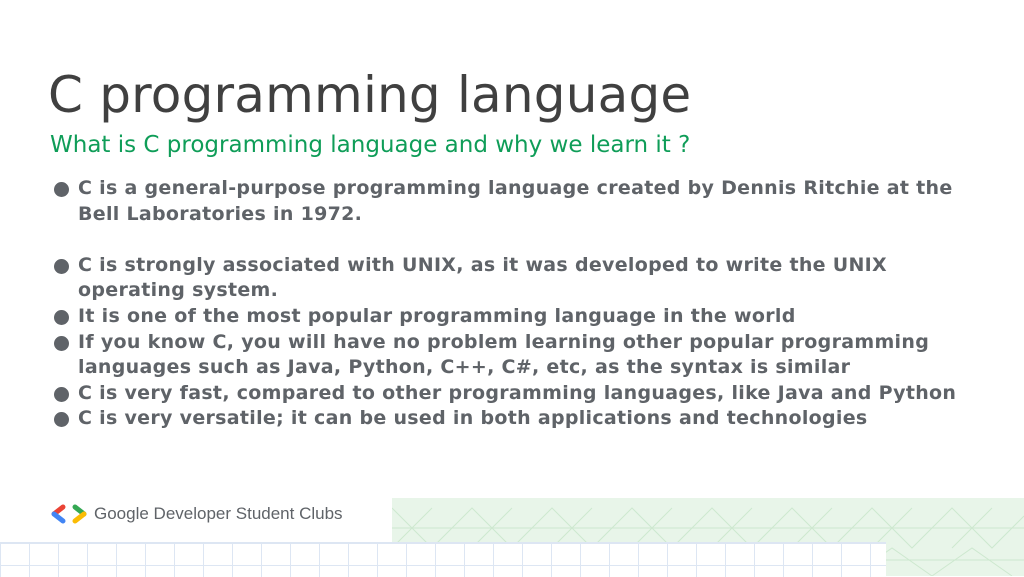  What do you see at coordinates (218, 513) in the screenshot?
I see `footer-brand-text: Google Developer Student Clubs` at bounding box center [218, 513].